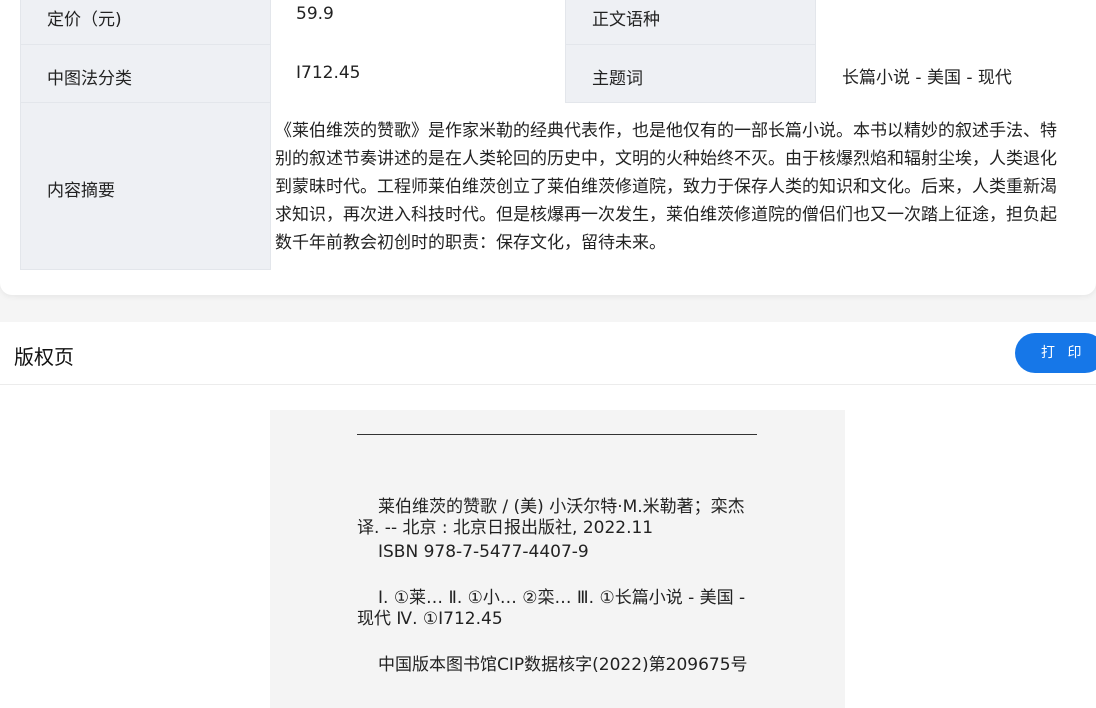 This screenshot has height=708, width=1096. I want to click on language-value-cell, so click(956, 22).